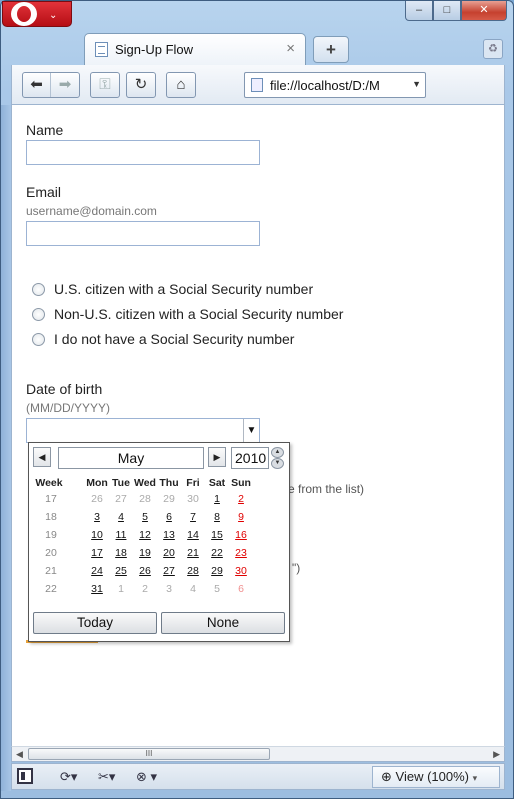 This screenshot has width=514, height=799. Describe the element at coordinates (149, 754) in the screenshot. I see `scroll-thumb: III` at that location.